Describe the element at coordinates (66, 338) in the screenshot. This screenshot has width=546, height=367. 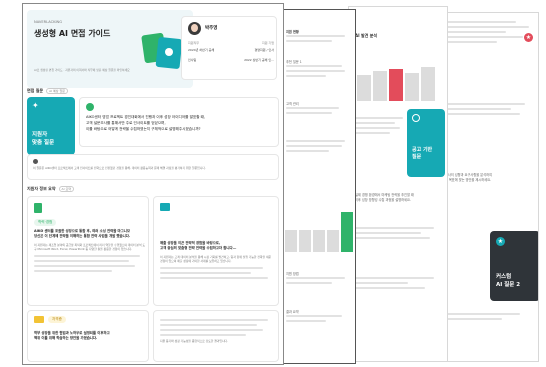
I see `bottom-left-text-2: 책위 이를 위해 학습하는 방안을 가졌습니다.` at that location.